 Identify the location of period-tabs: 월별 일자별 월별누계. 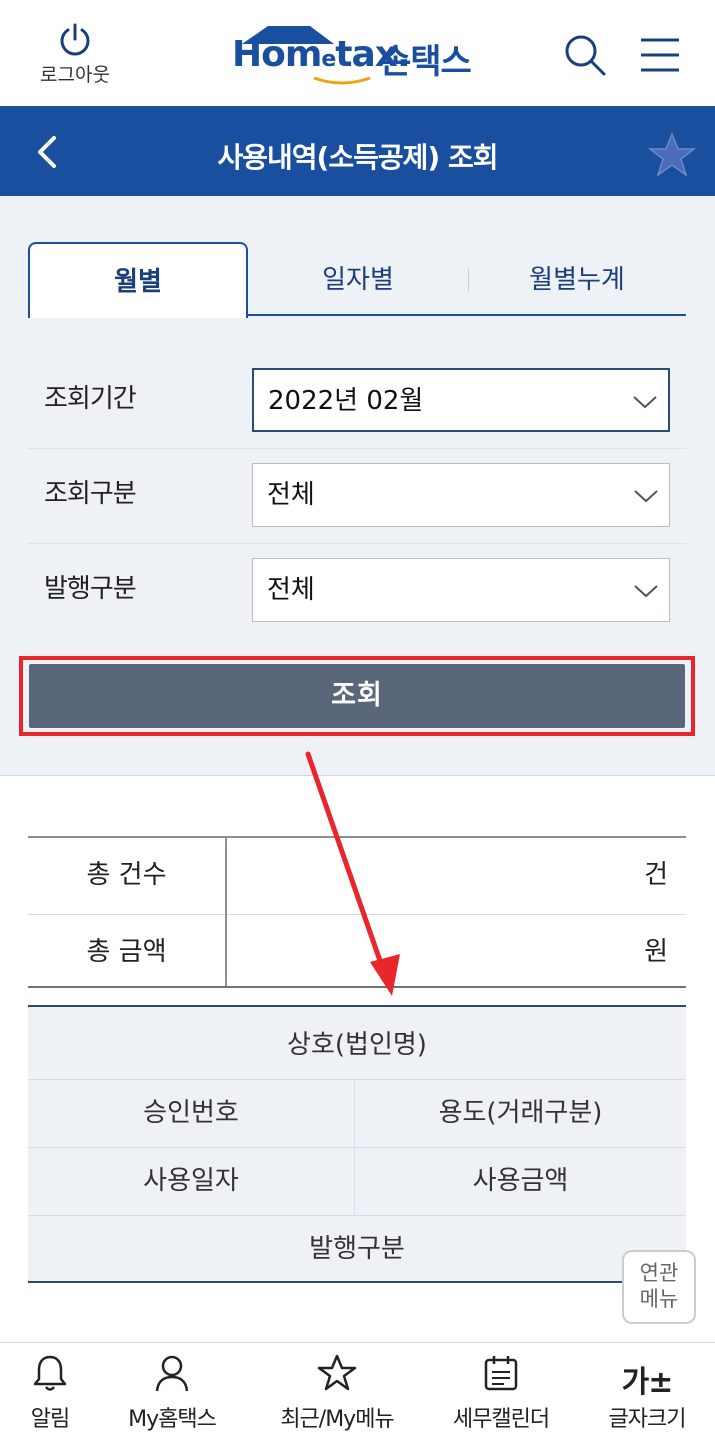
(357, 280).